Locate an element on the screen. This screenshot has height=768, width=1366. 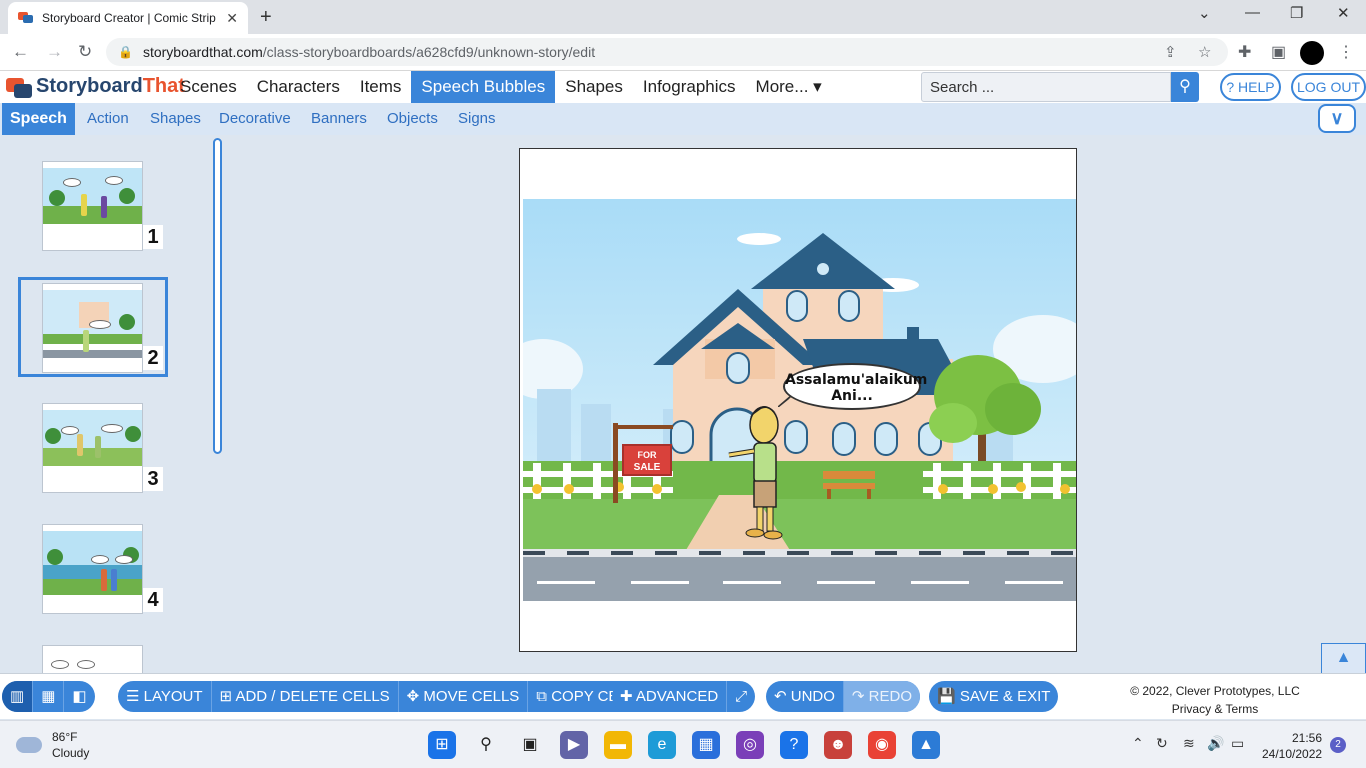
weather-widget: 86°F Cloudy is located at coordinates (52, 745).